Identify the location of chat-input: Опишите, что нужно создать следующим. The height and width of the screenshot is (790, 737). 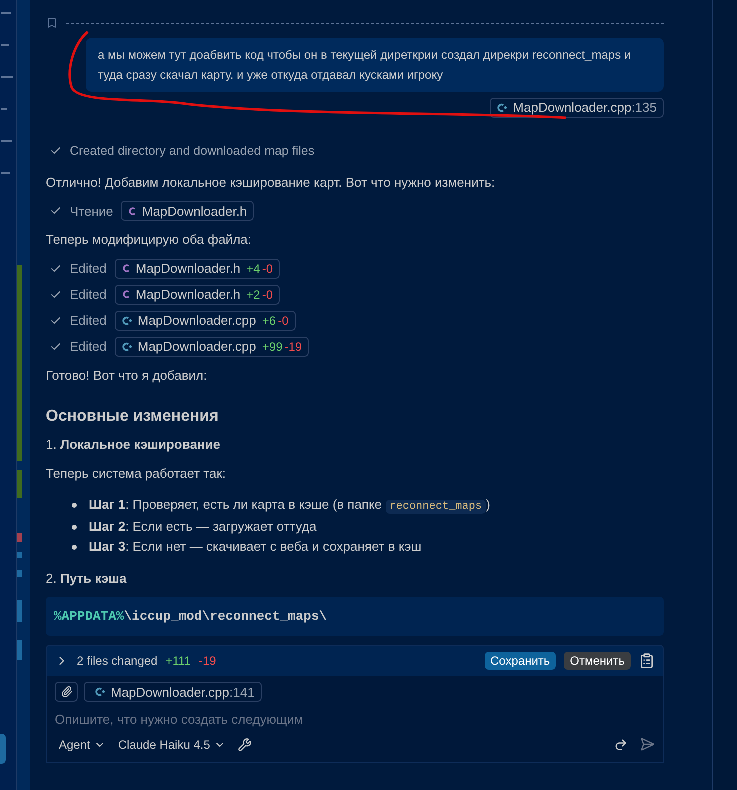
(355, 720).